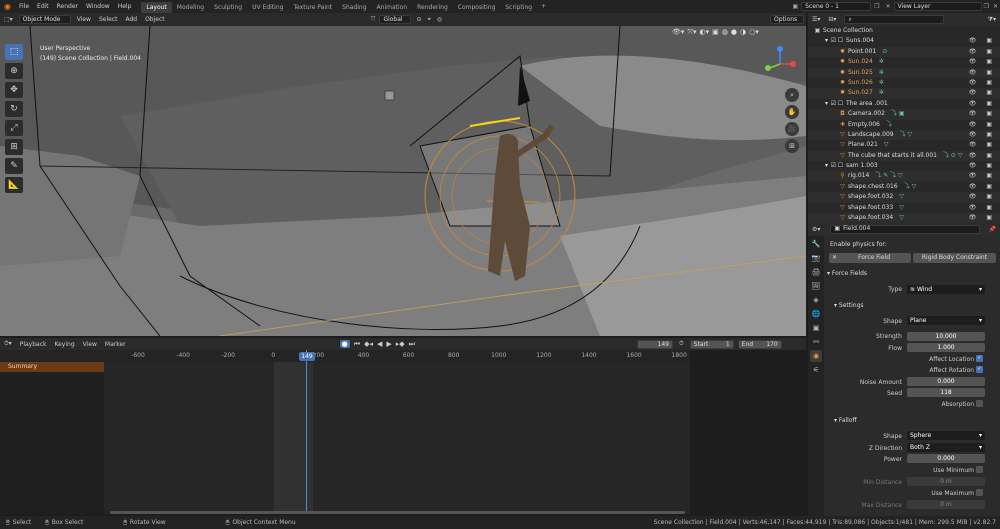 This screenshot has height=529, width=1000. I want to click on type-dropdown: ≋ Wind ▾, so click(946, 289).